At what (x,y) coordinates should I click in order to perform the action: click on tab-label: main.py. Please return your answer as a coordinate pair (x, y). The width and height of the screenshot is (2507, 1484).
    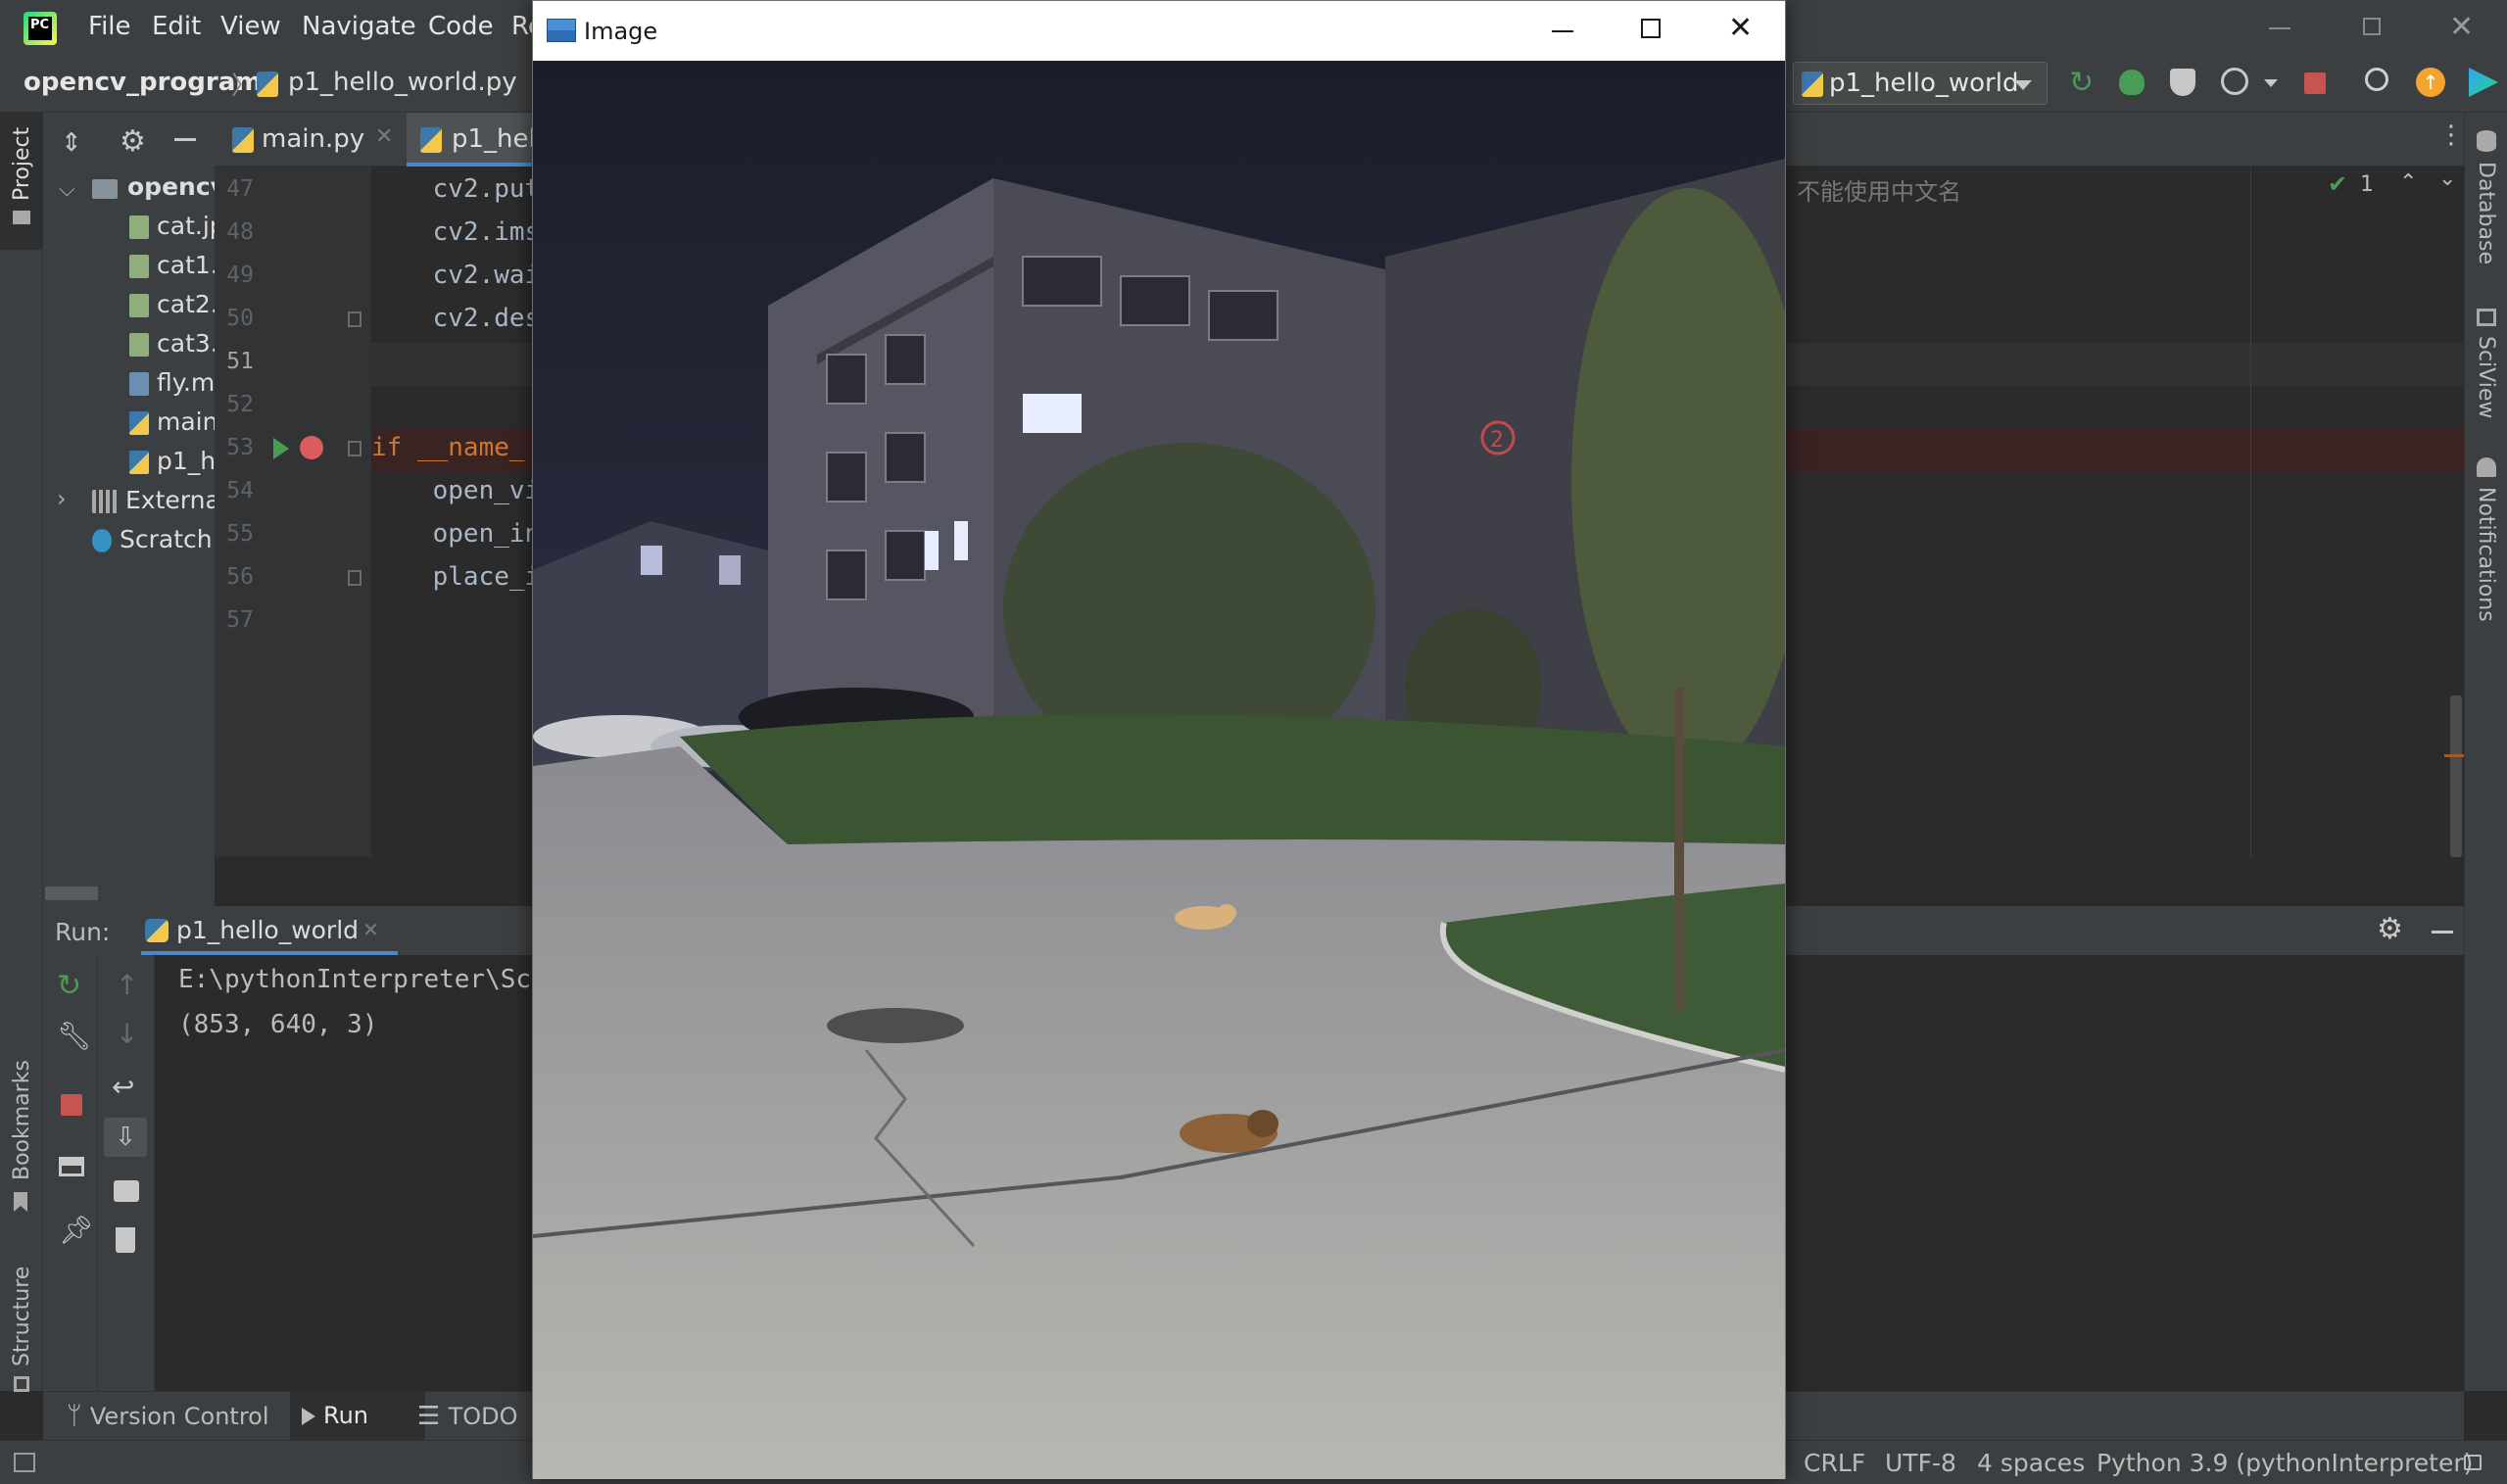
    Looking at the image, I should click on (313, 139).